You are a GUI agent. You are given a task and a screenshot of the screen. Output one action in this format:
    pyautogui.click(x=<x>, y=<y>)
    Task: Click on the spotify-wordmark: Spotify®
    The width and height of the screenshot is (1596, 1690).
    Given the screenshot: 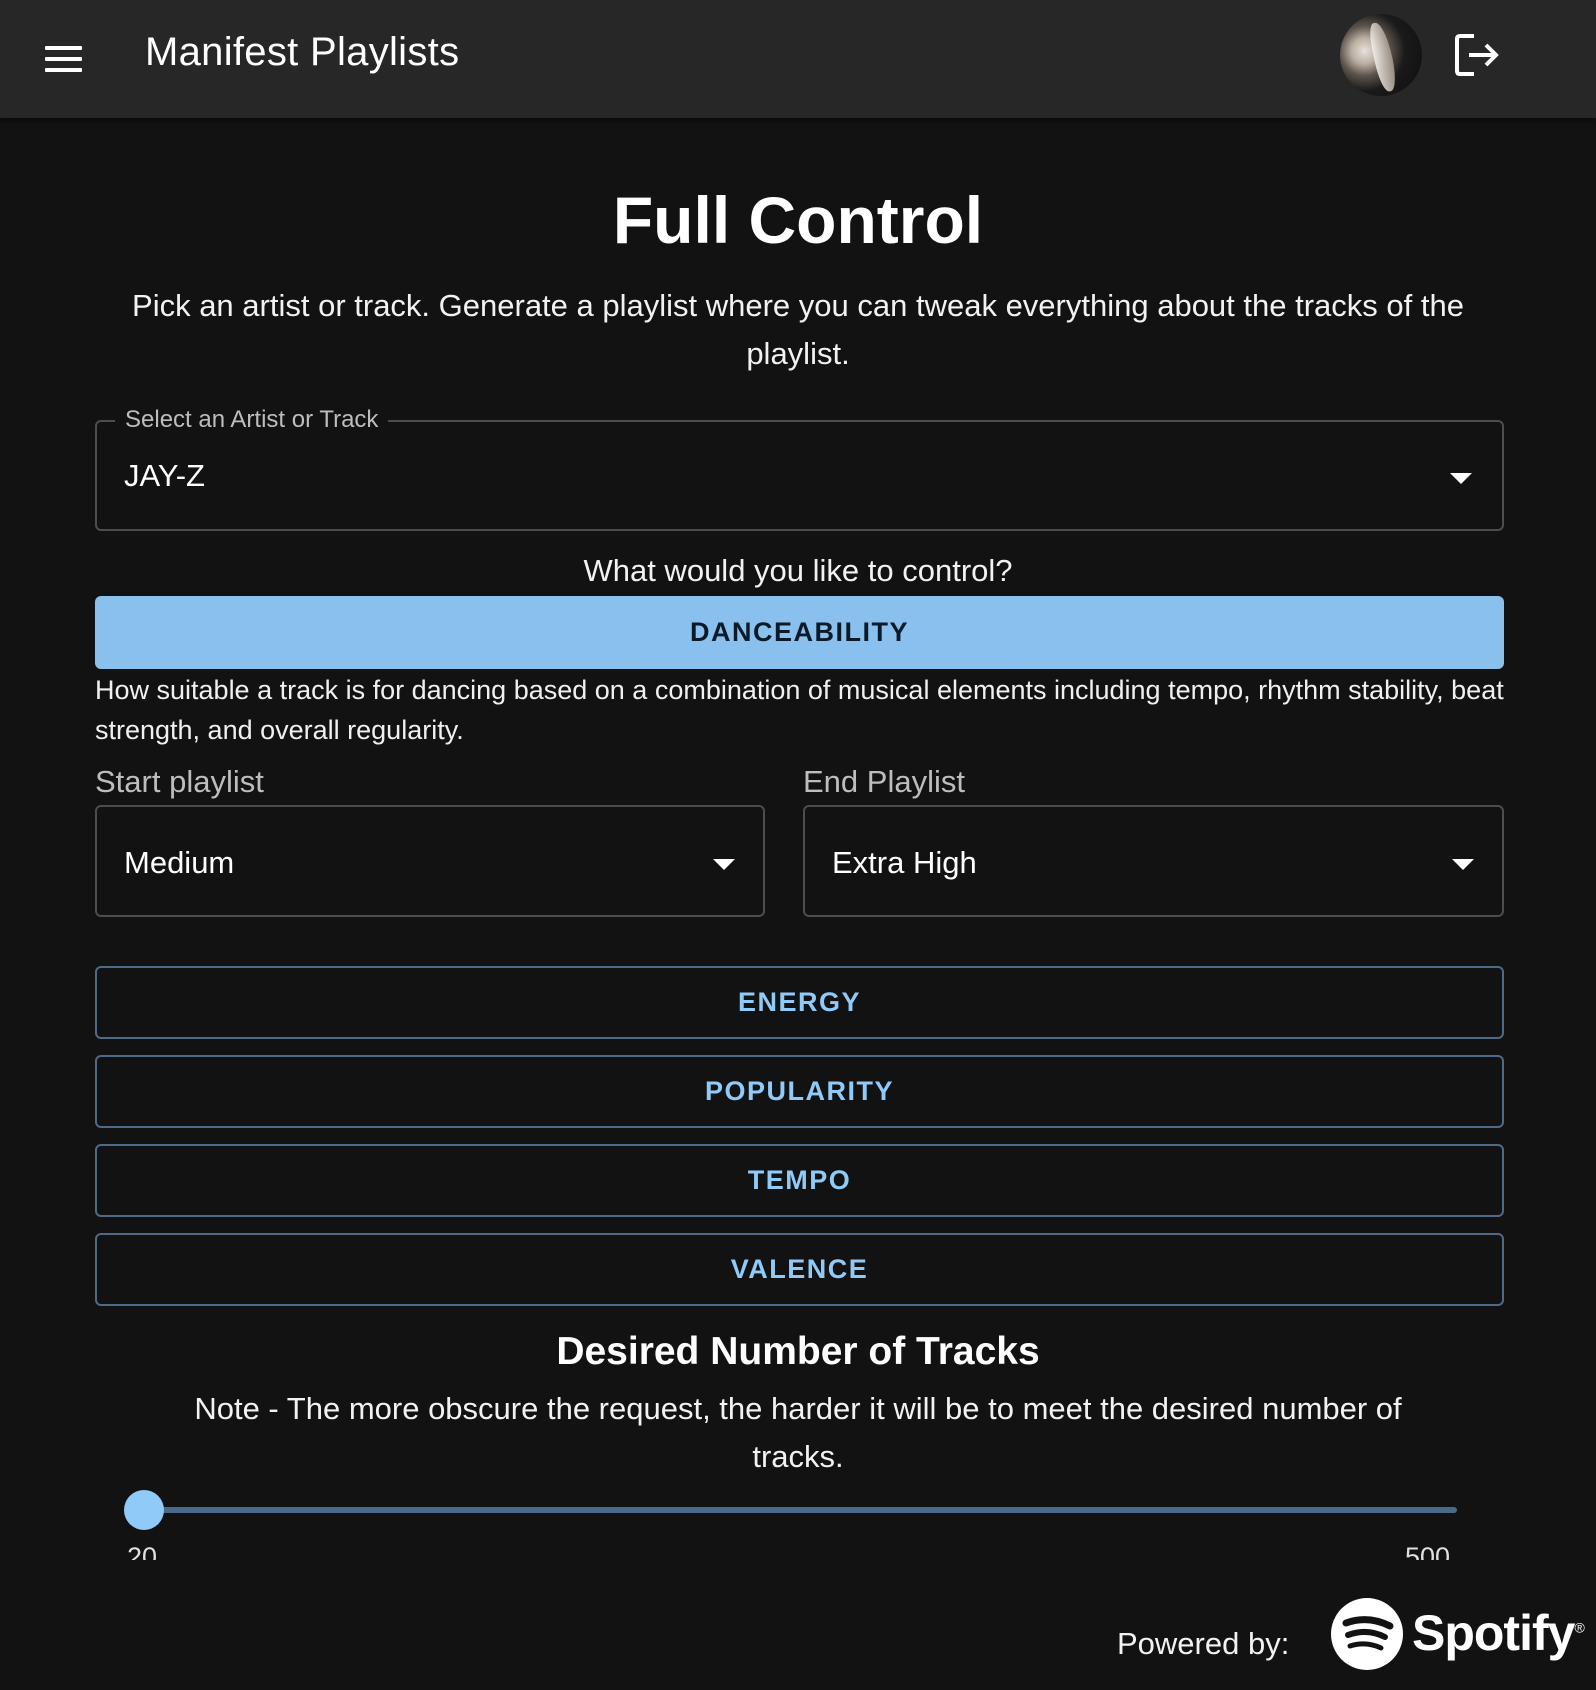 What is the action you would take?
    pyautogui.click(x=1498, y=1633)
    